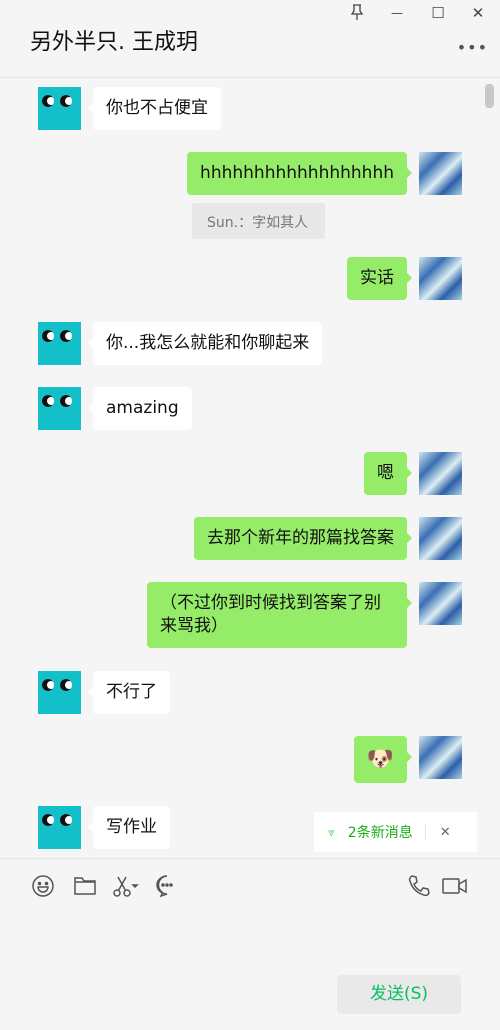 The image size is (500, 1030). Describe the element at coordinates (258, 221) in the screenshot. I see `quoted-message: Sun.：字如其人` at that location.